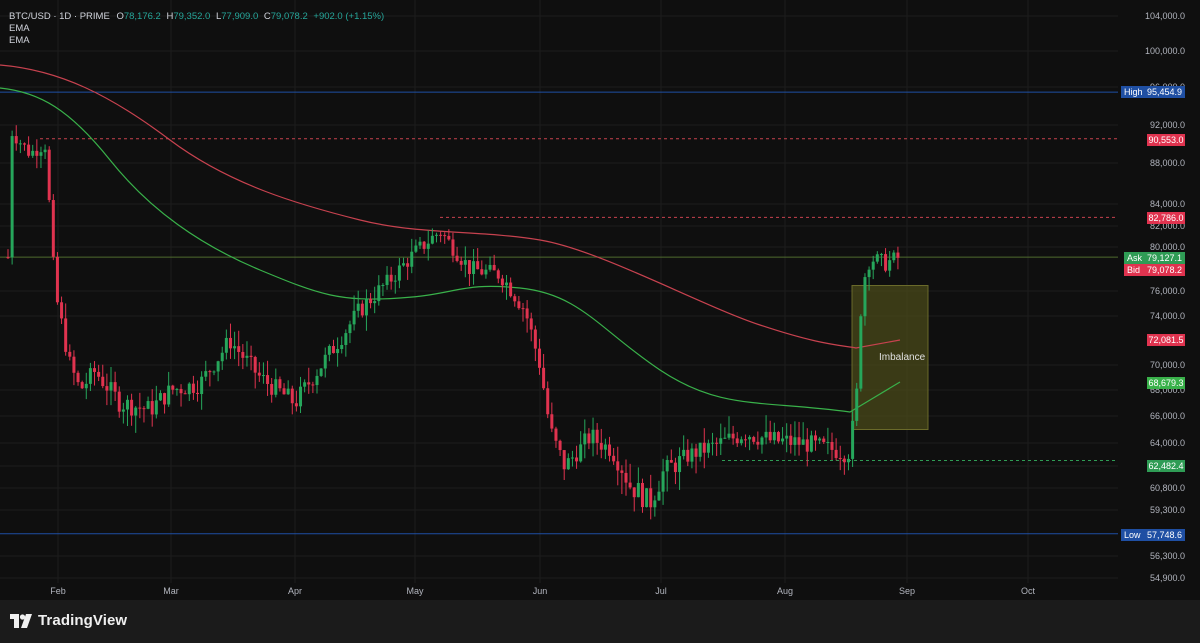 The width and height of the screenshot is (1200, 643). What do you see at coordinates (1153, 92) in the screenshot?
I see `high-tag: High 95,454.9` at bounding box center [1153, 92].